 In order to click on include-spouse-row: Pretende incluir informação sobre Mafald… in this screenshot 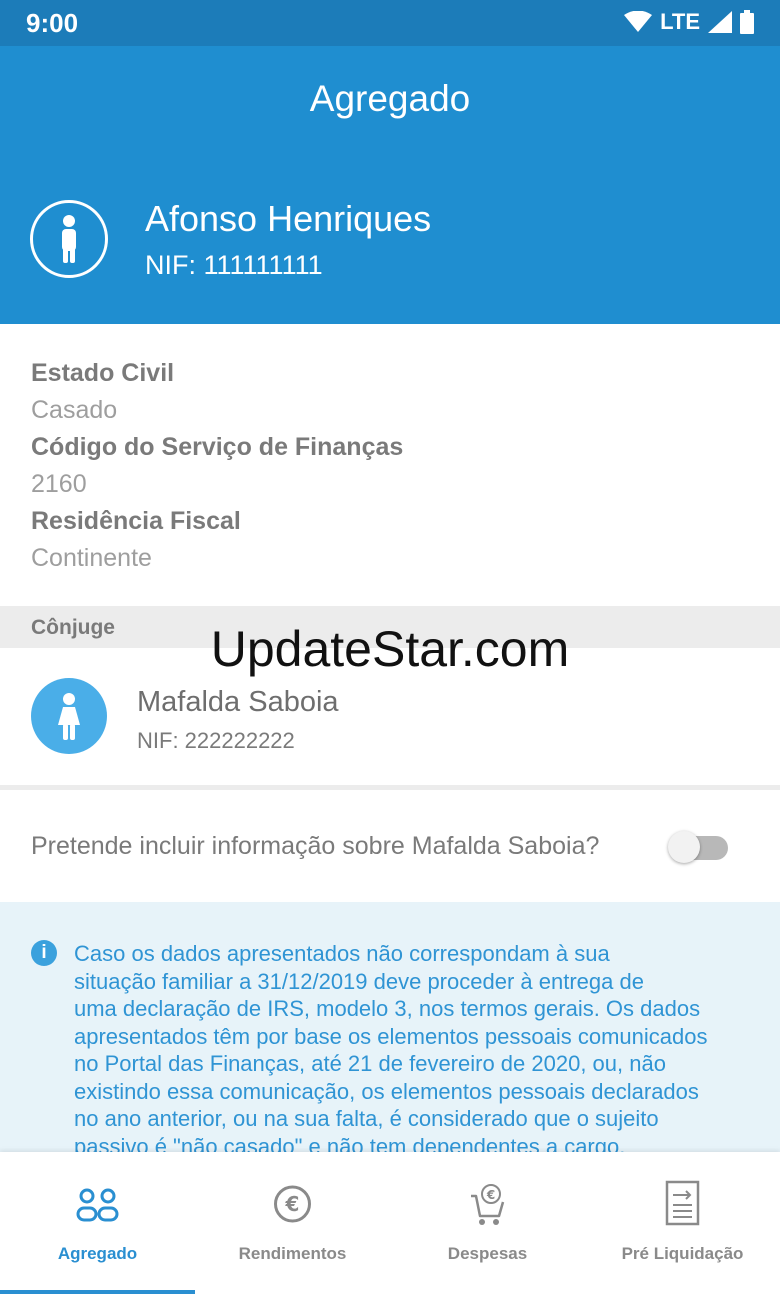, I will do `click(390, 846)`.